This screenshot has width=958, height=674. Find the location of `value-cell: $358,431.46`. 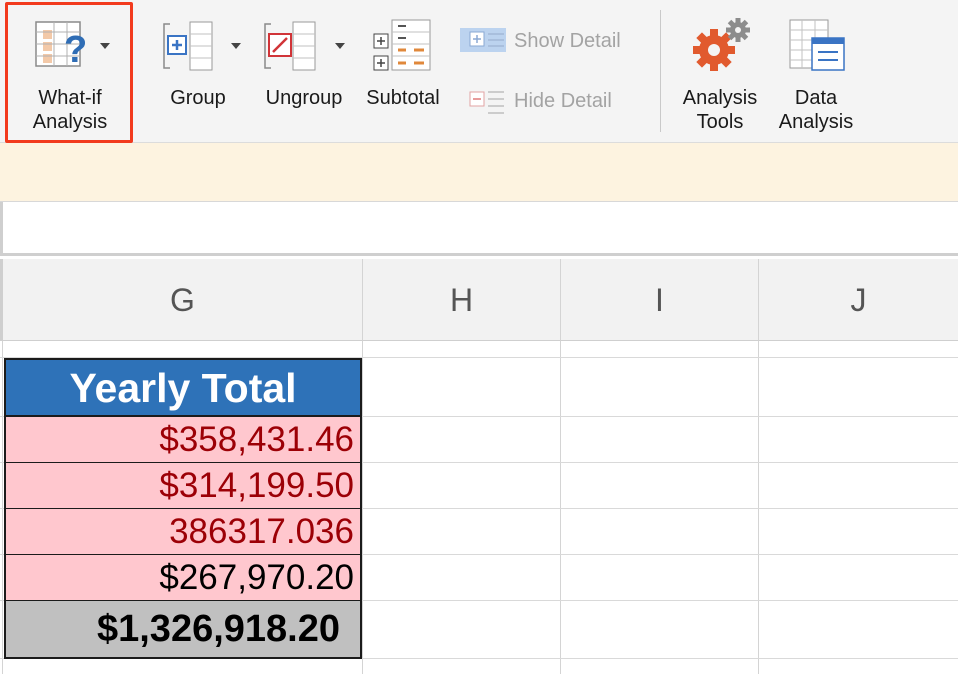

value-cell: $358,431.46 is located at coordinates (183, 440).